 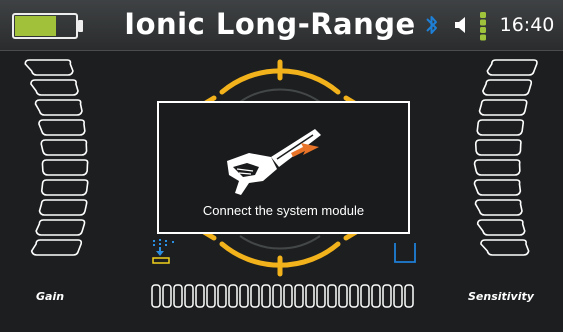 What do you see at coordinates (165, 252) in the screenshot?
I see `probe-icon` at bounding box center [165, 252].